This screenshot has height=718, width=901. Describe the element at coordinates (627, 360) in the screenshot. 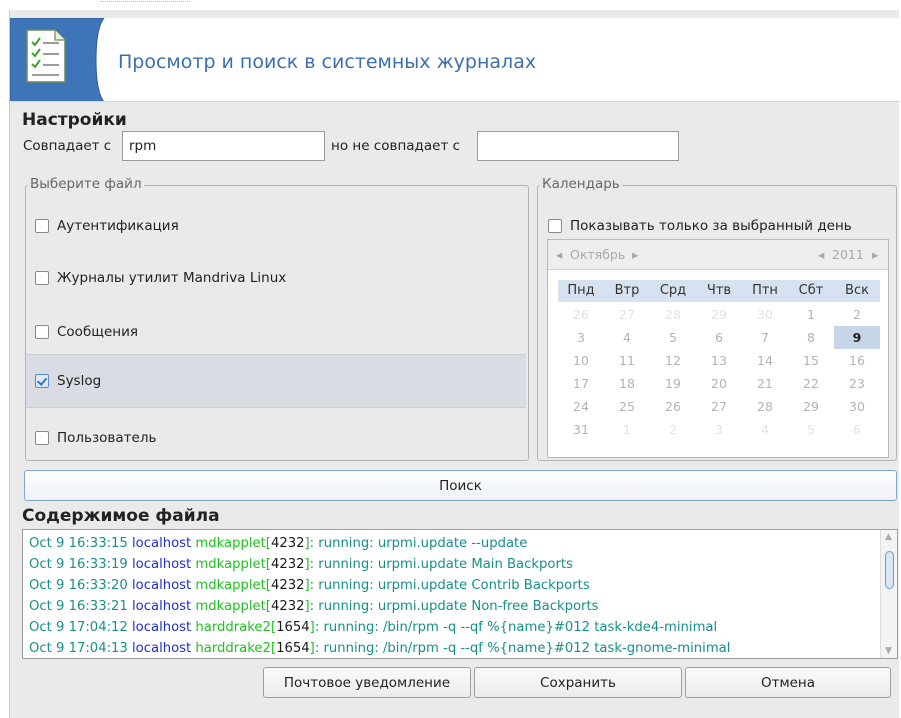

I see `calendar-day: 11` at that location.